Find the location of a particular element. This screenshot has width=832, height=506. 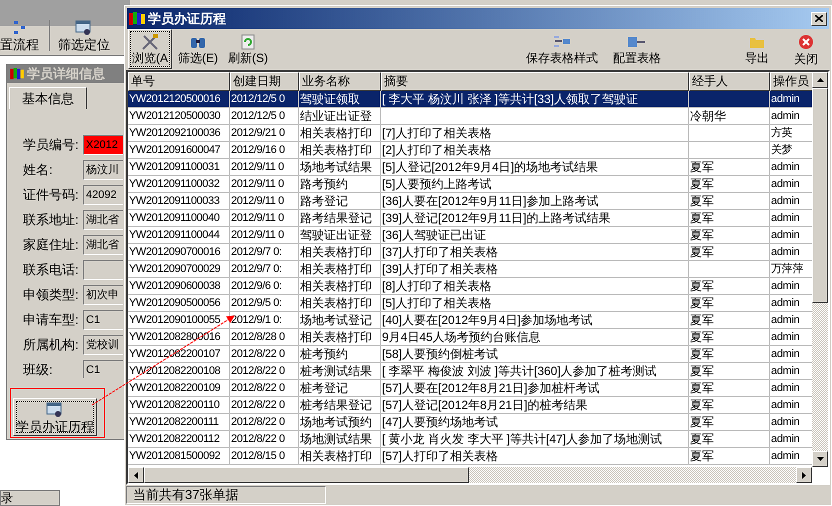

toolbar-button: 保存表格样式 is located at coordinates (562, 49).